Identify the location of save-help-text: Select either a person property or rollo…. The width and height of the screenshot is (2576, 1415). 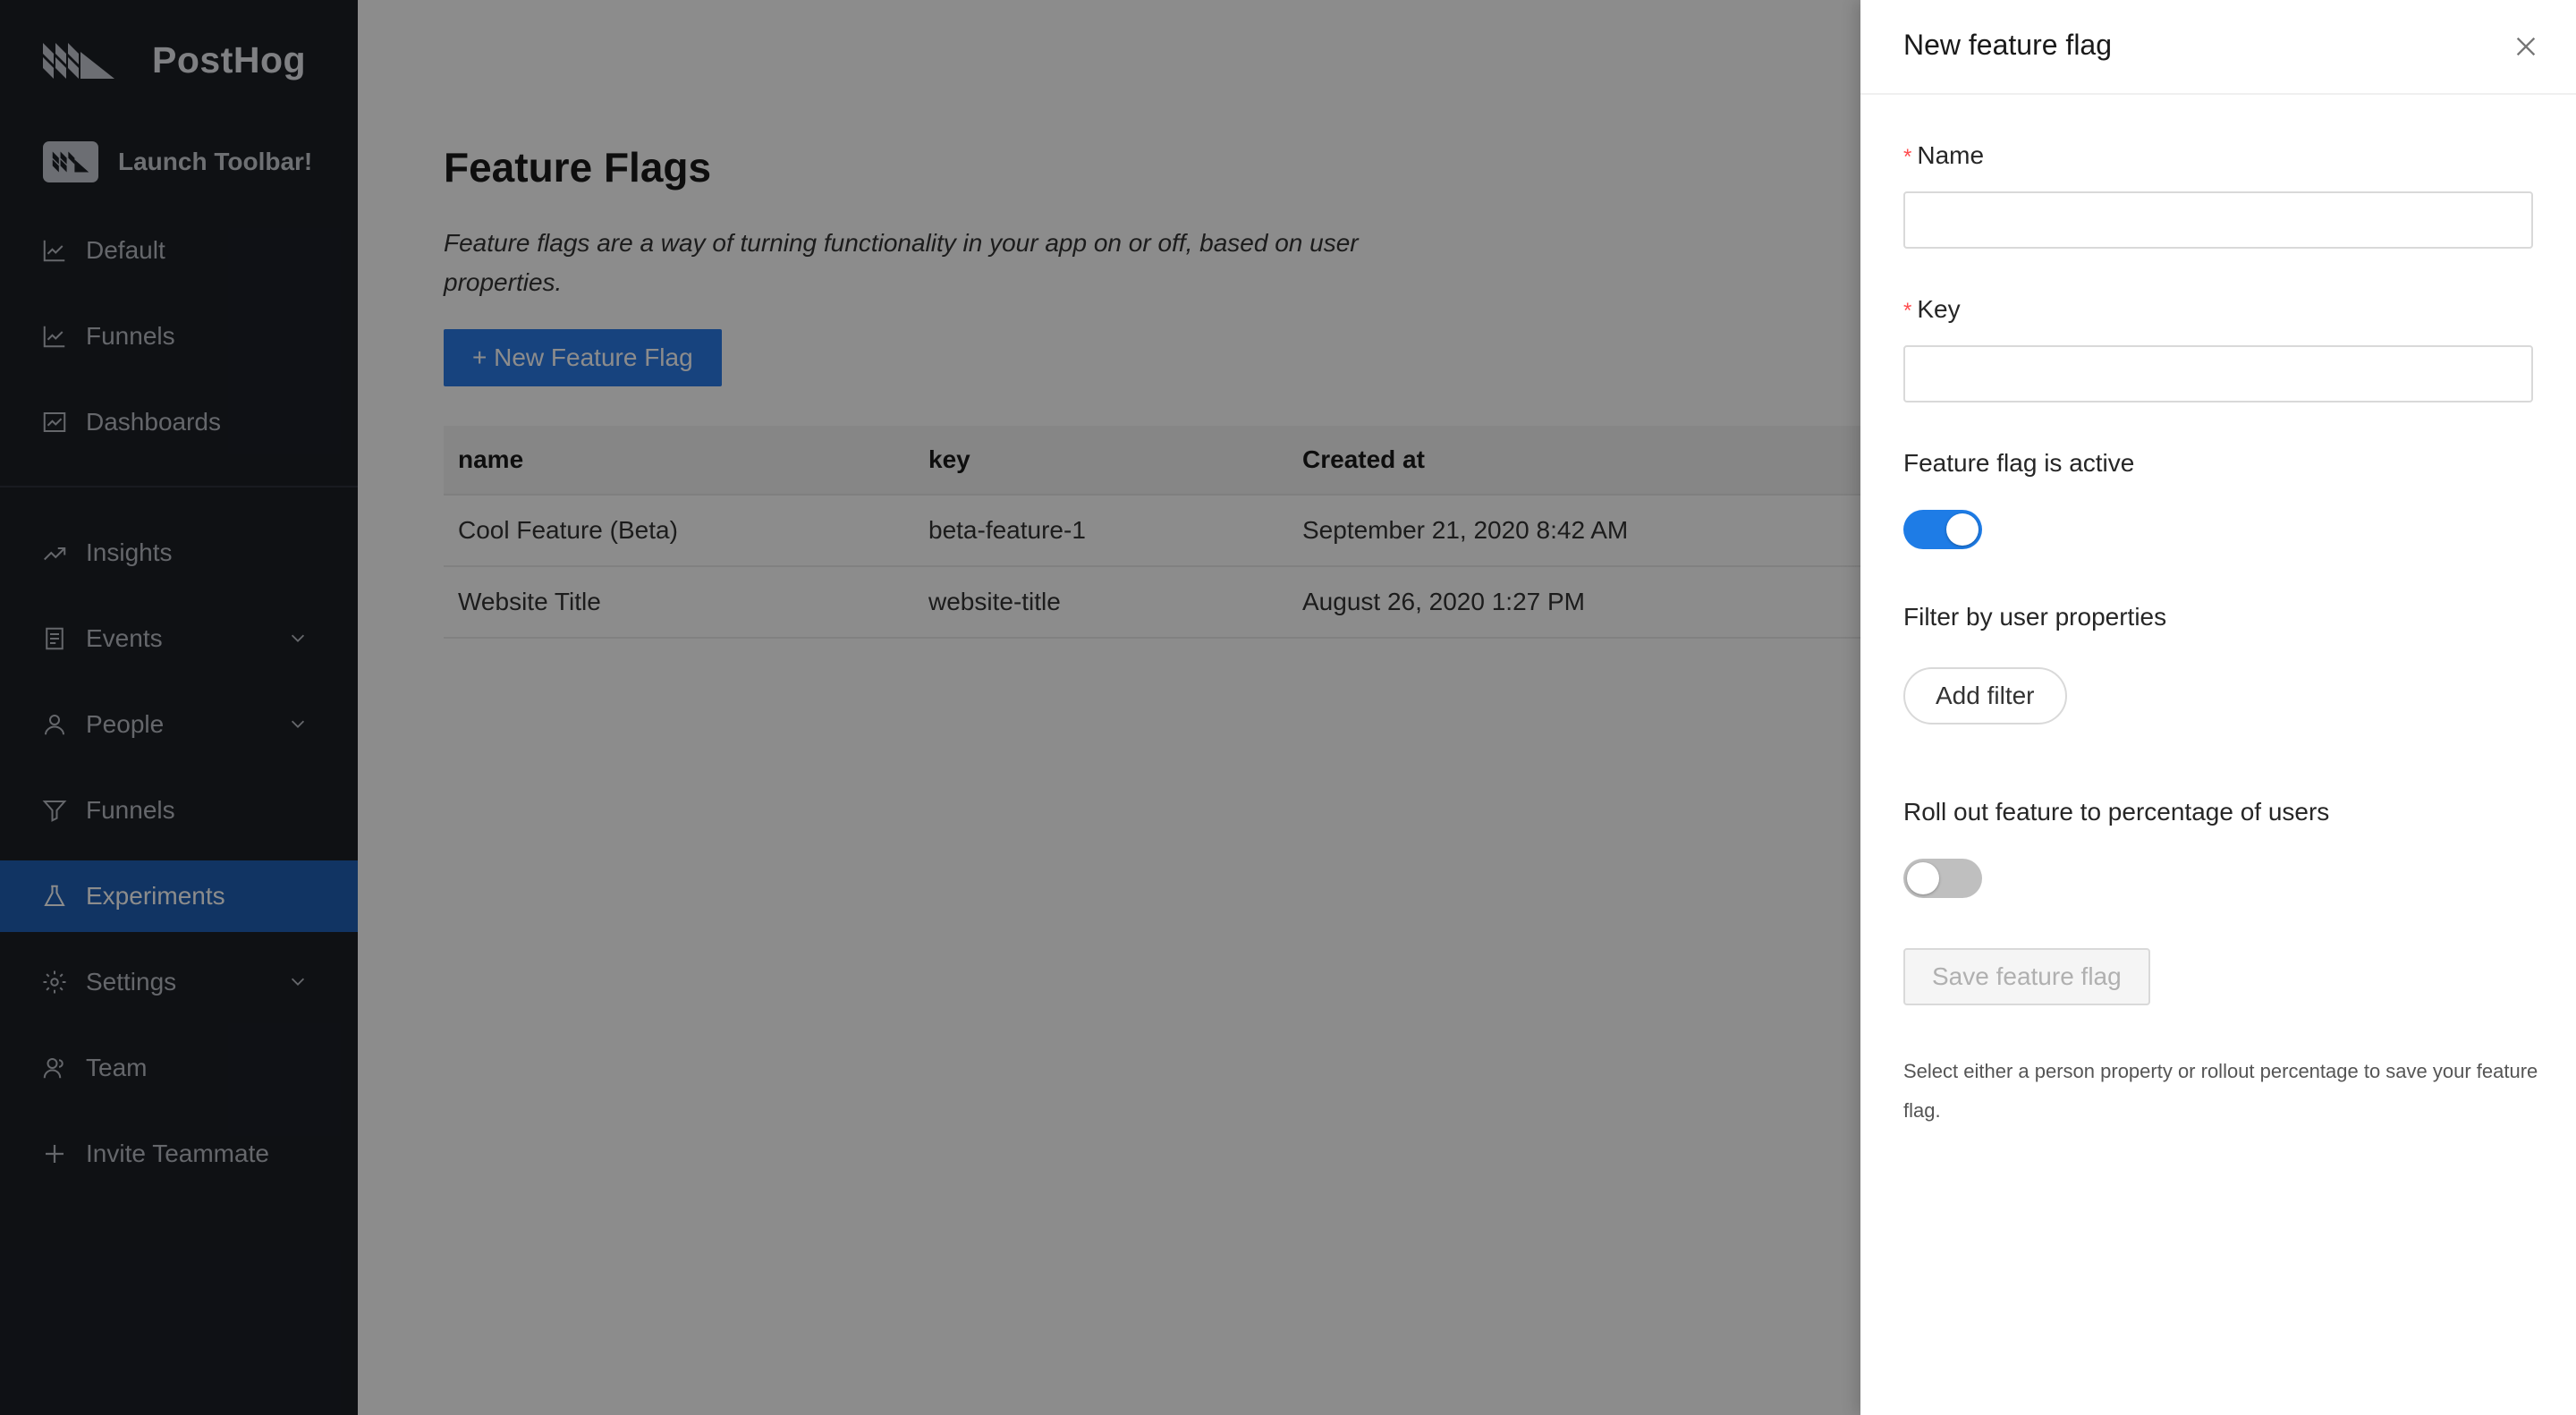
(2220, 1091).